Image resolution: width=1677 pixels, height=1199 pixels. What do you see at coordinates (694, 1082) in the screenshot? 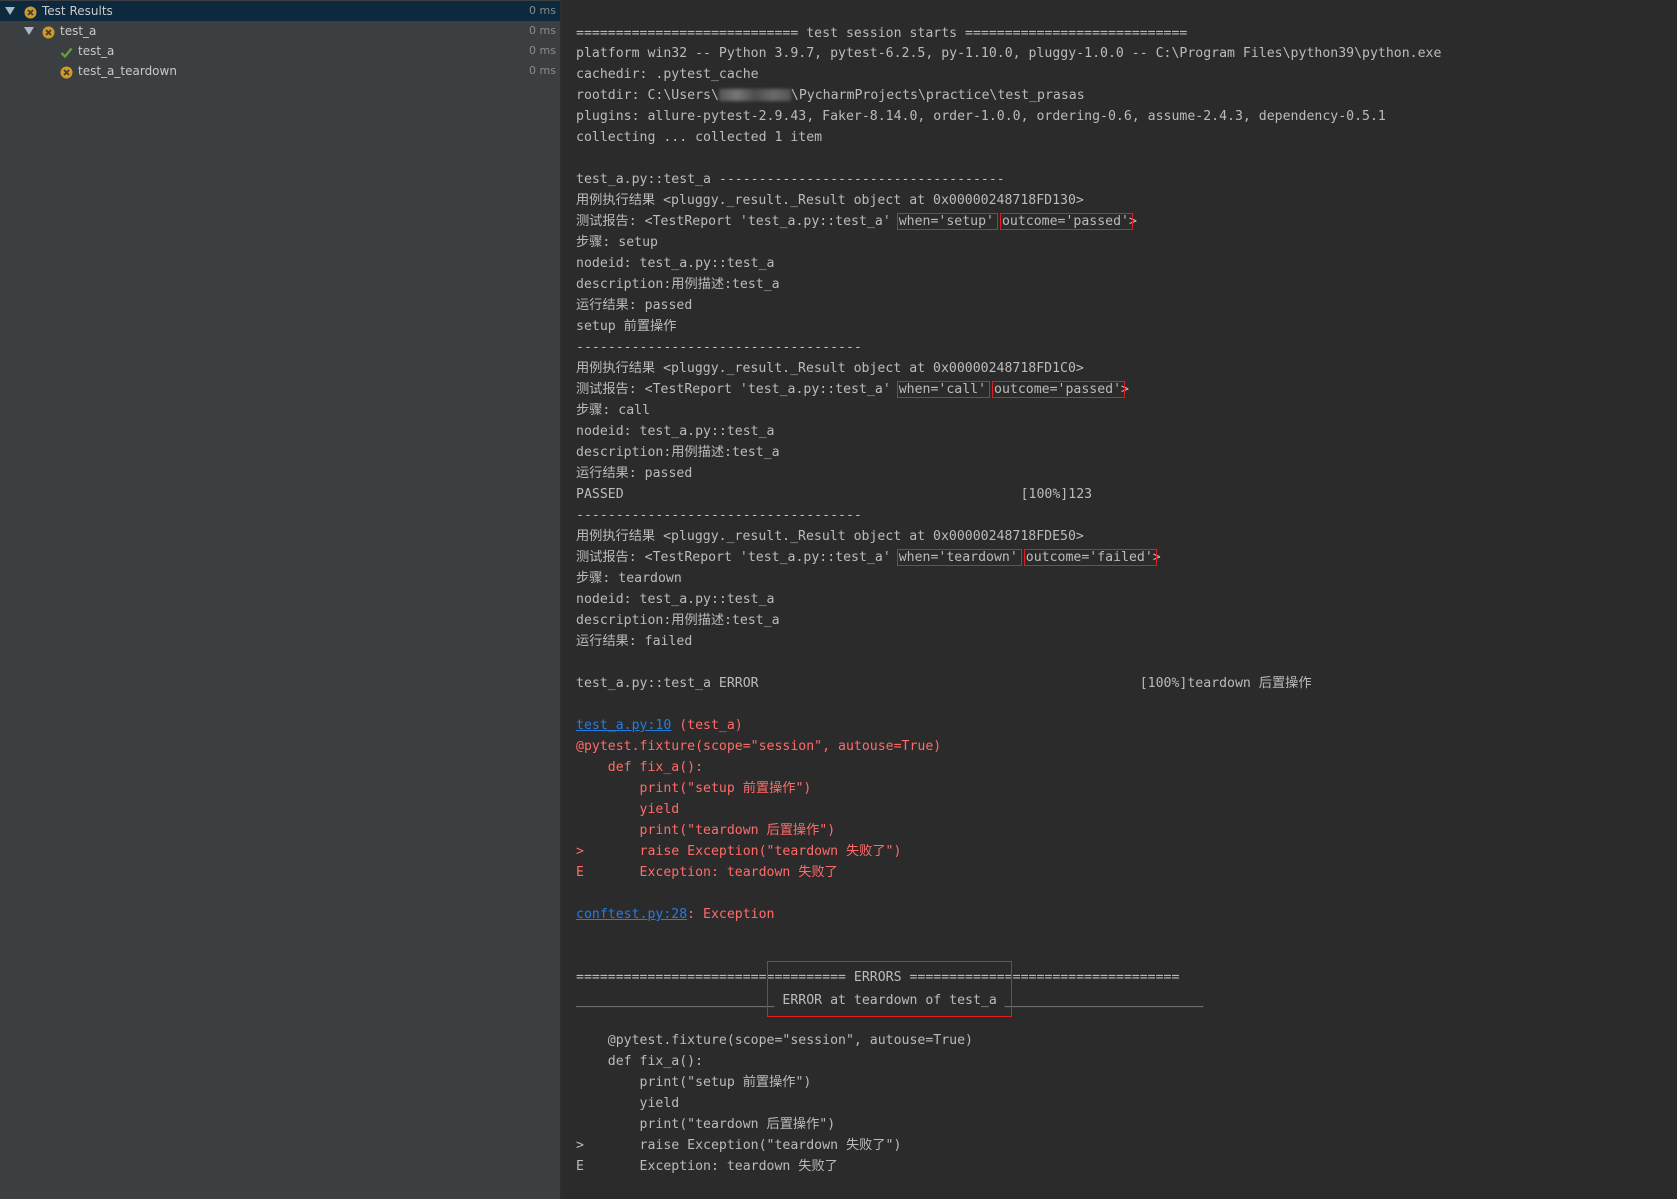
I see `code2-line: print("setup 前置操作")` at bounding box center [694, 1082].